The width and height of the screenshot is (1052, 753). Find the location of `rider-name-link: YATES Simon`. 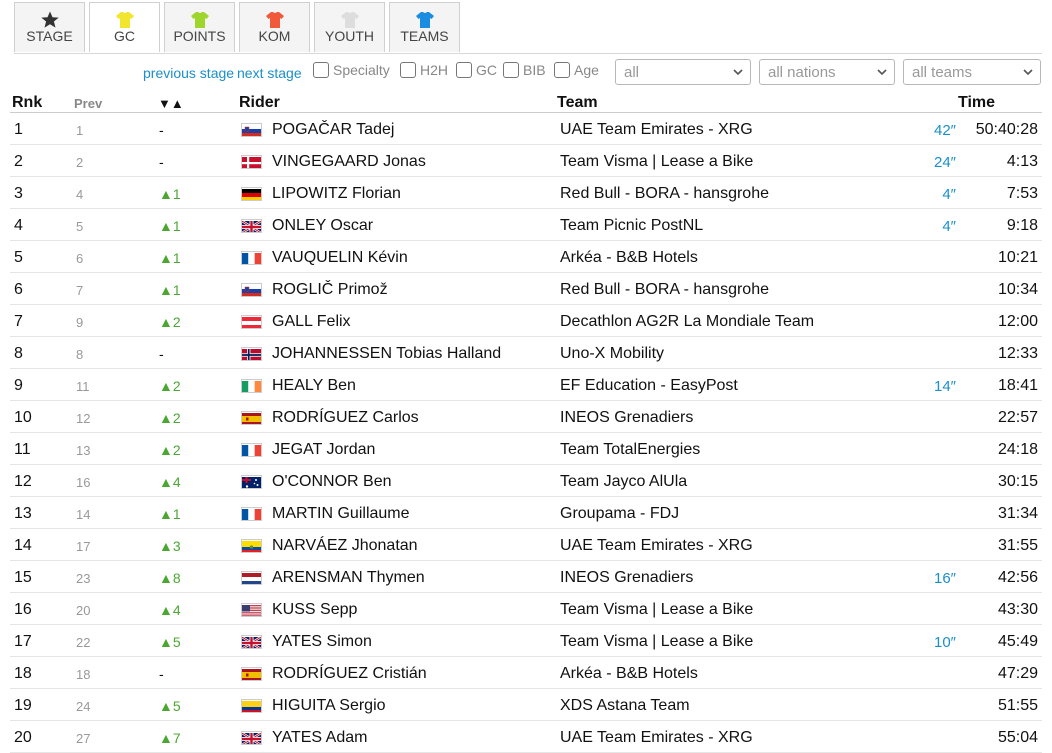

rider-name-link: YATES Simon is located at coordinates (322, 642).